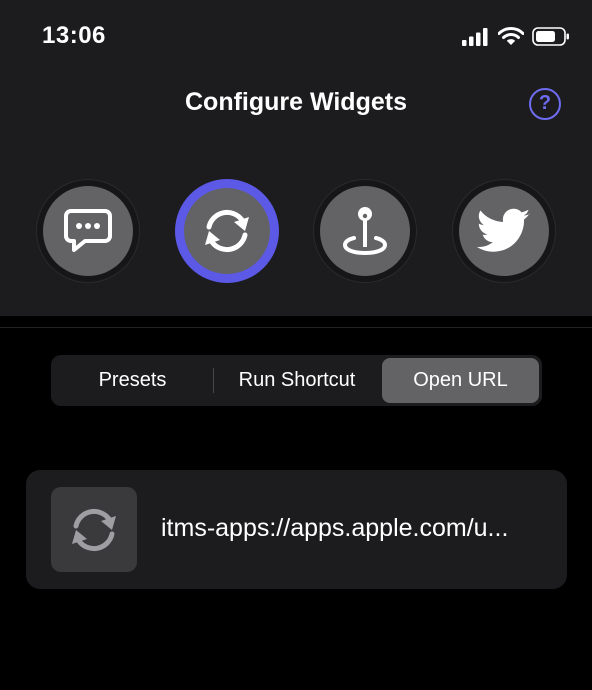 This screenshot has width=592, height=690. What do you see at coordinates (545, 104) in the screenshot?
I see `help-button: ?` at bounding box center [545, 104].